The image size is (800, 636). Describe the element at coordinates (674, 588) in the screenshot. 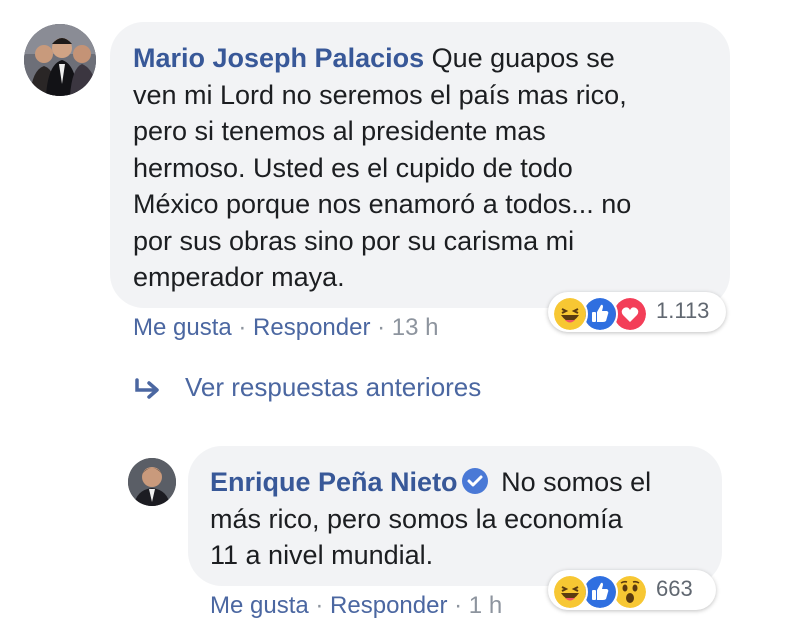

I see `reaction-count: 663` at that location.